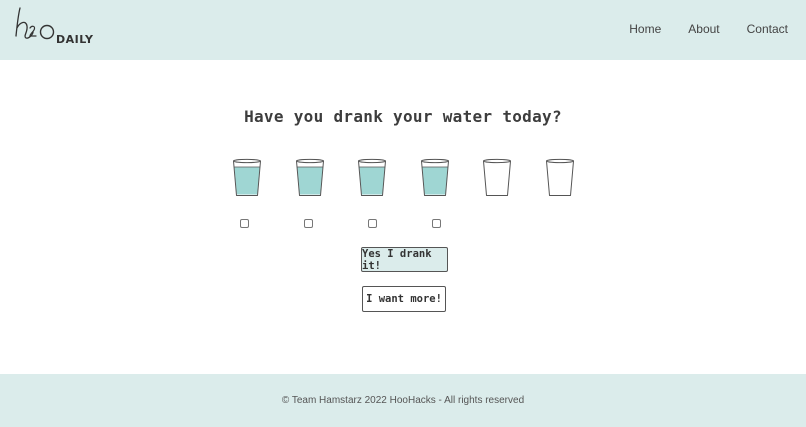 Image resolution: width=806 pixels, height=427 pixels. I want to click on logo-wordmark: DAILY, so click(75, 39).